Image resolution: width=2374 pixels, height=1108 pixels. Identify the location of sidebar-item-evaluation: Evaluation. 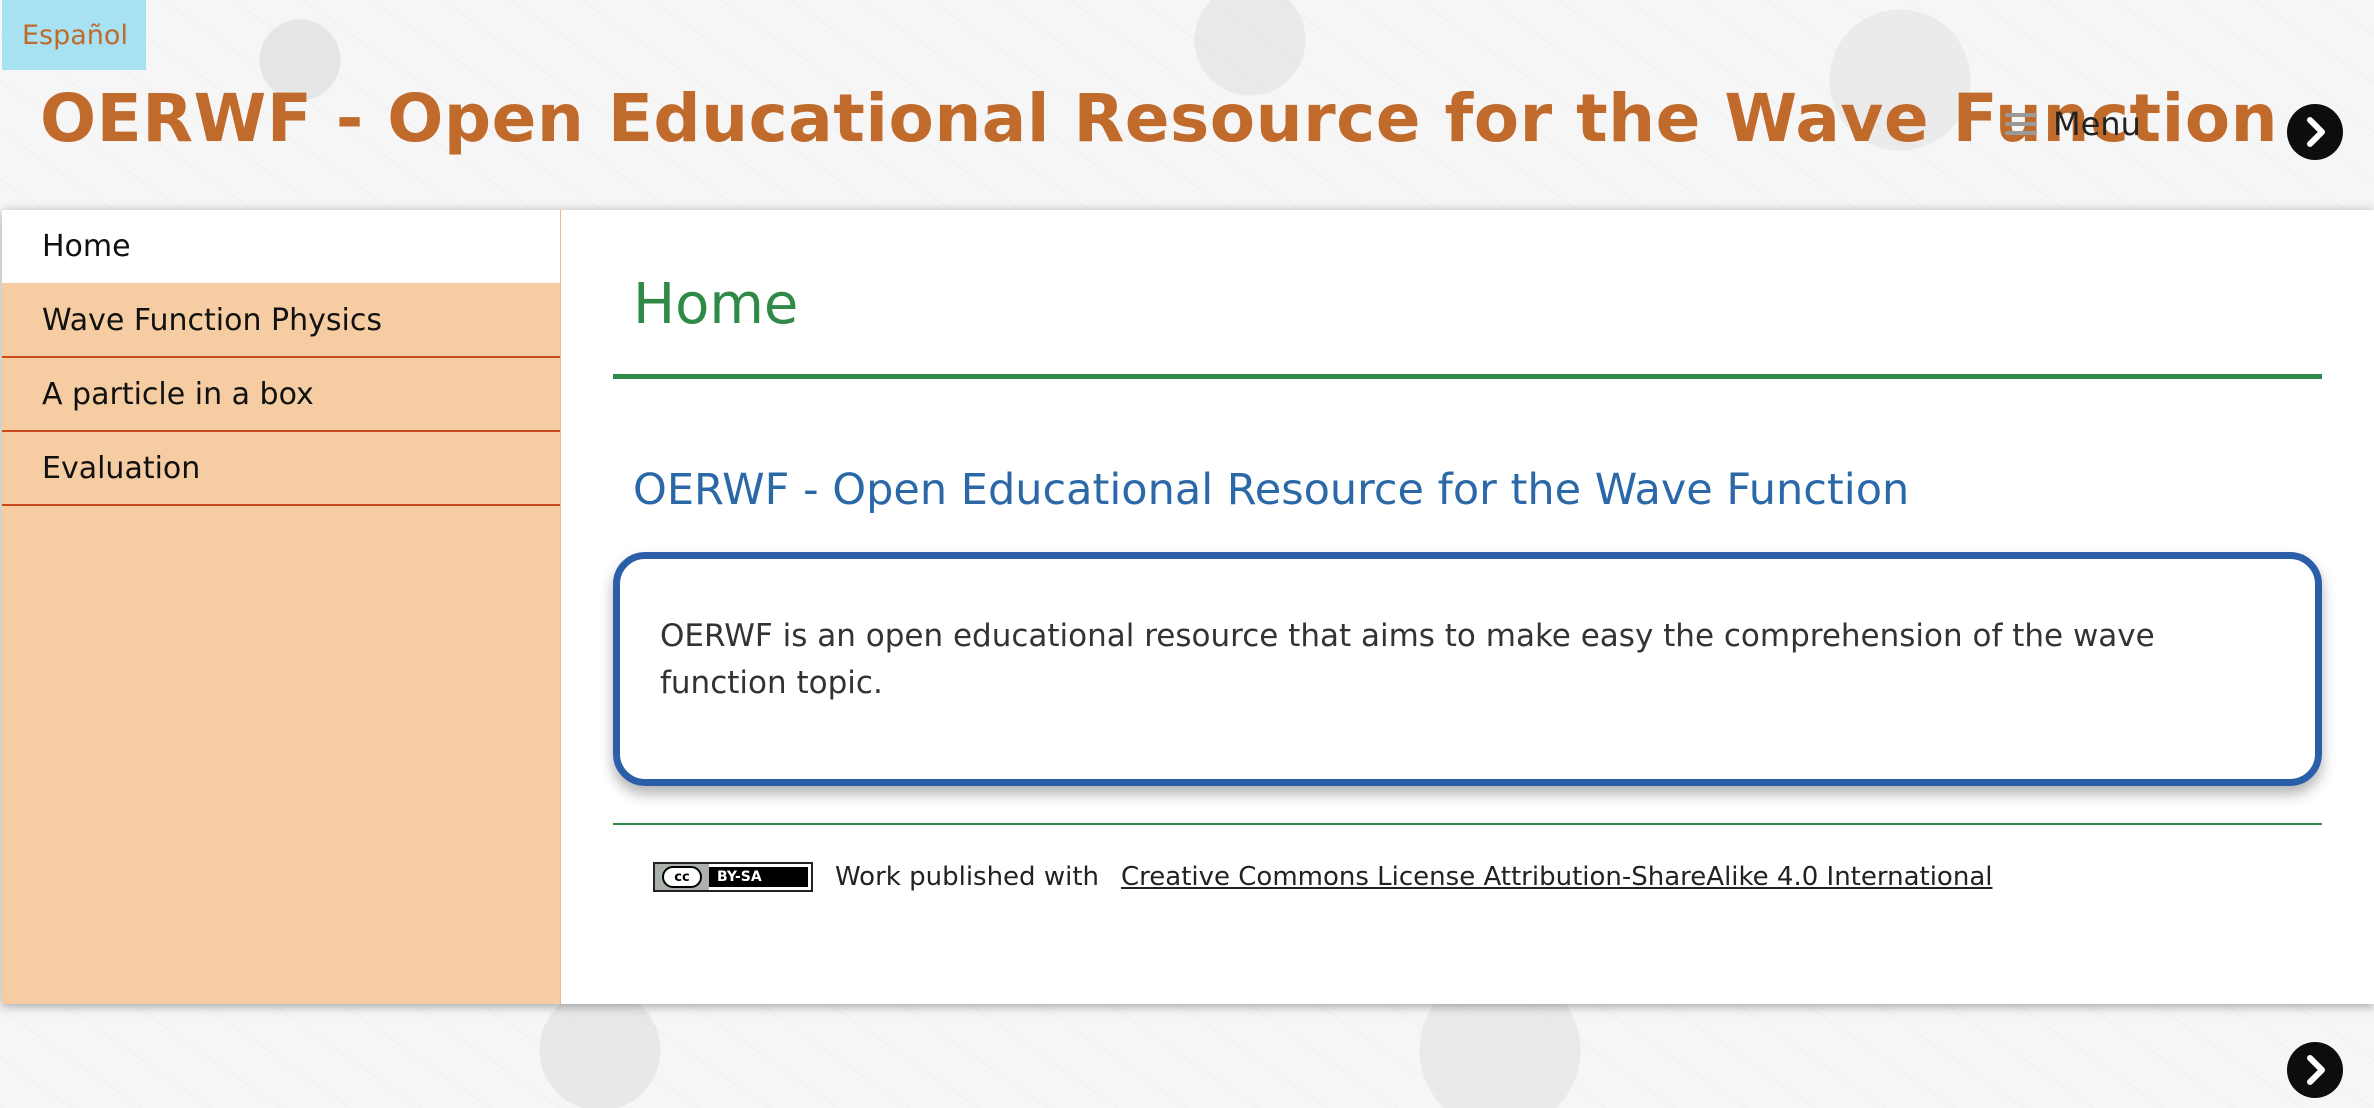
(281, 469).